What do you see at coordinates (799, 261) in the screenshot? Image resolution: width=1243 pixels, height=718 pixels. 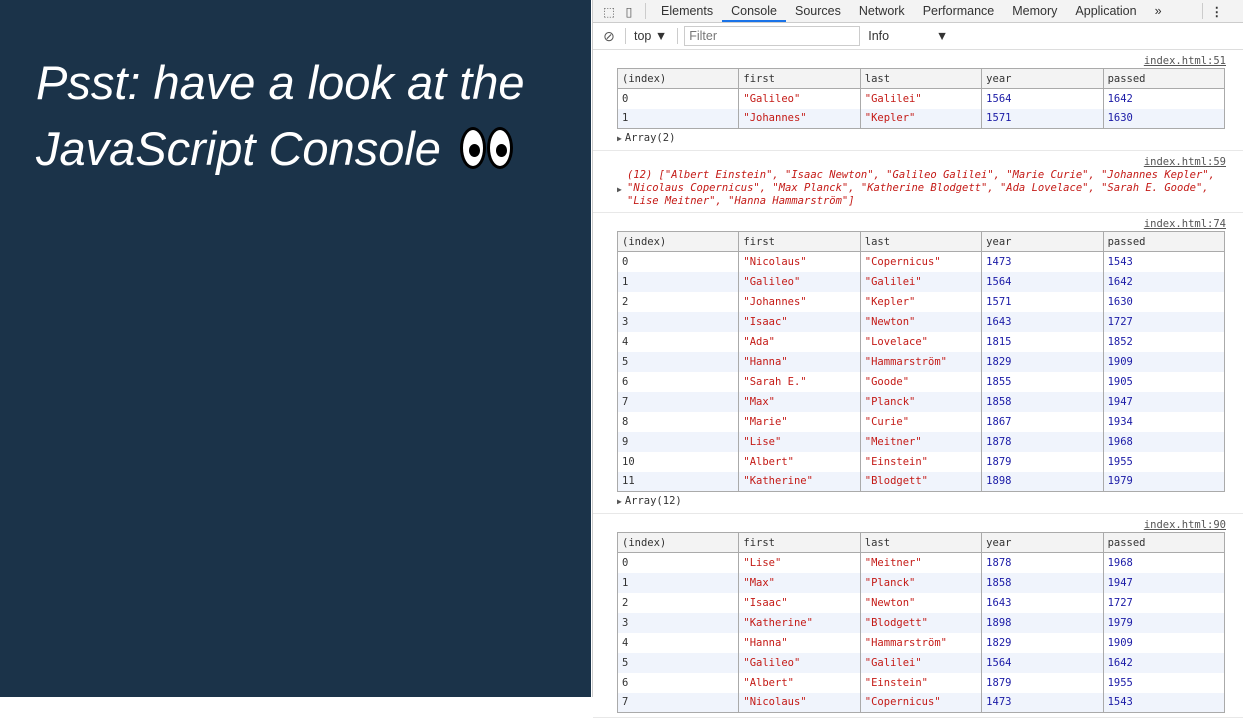 I see `table-cell: "Nicolaus"` at bounding box center [799, 261].